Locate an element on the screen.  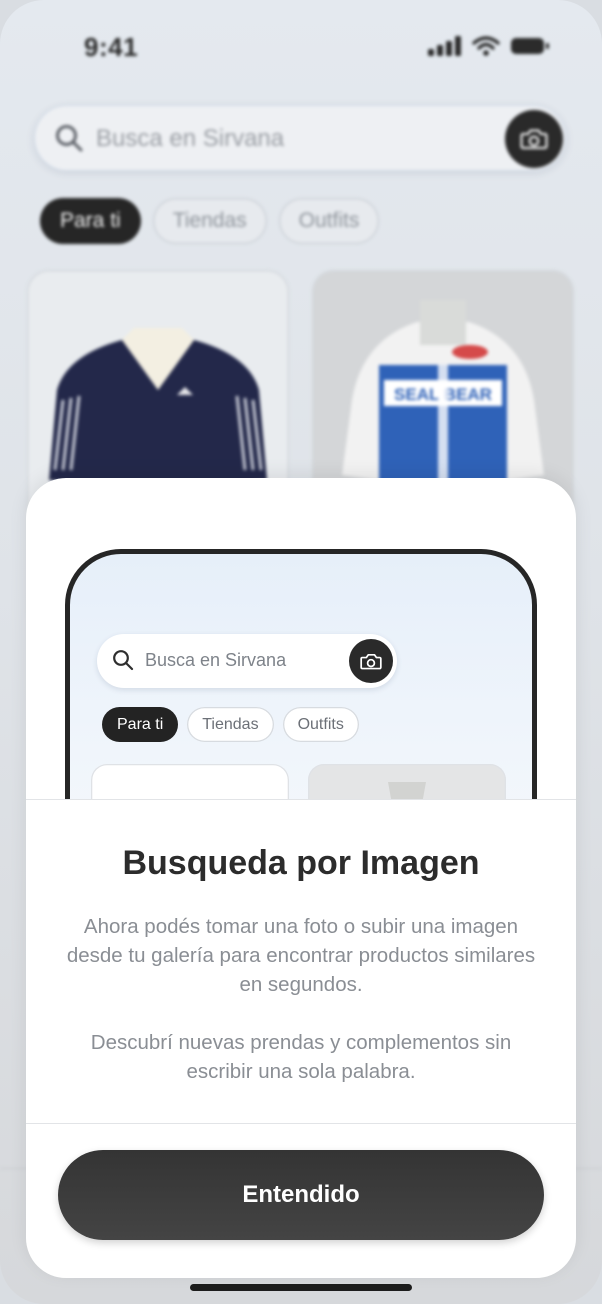
tab-tiendas: Tiendas is located at coordinates (209, 221).